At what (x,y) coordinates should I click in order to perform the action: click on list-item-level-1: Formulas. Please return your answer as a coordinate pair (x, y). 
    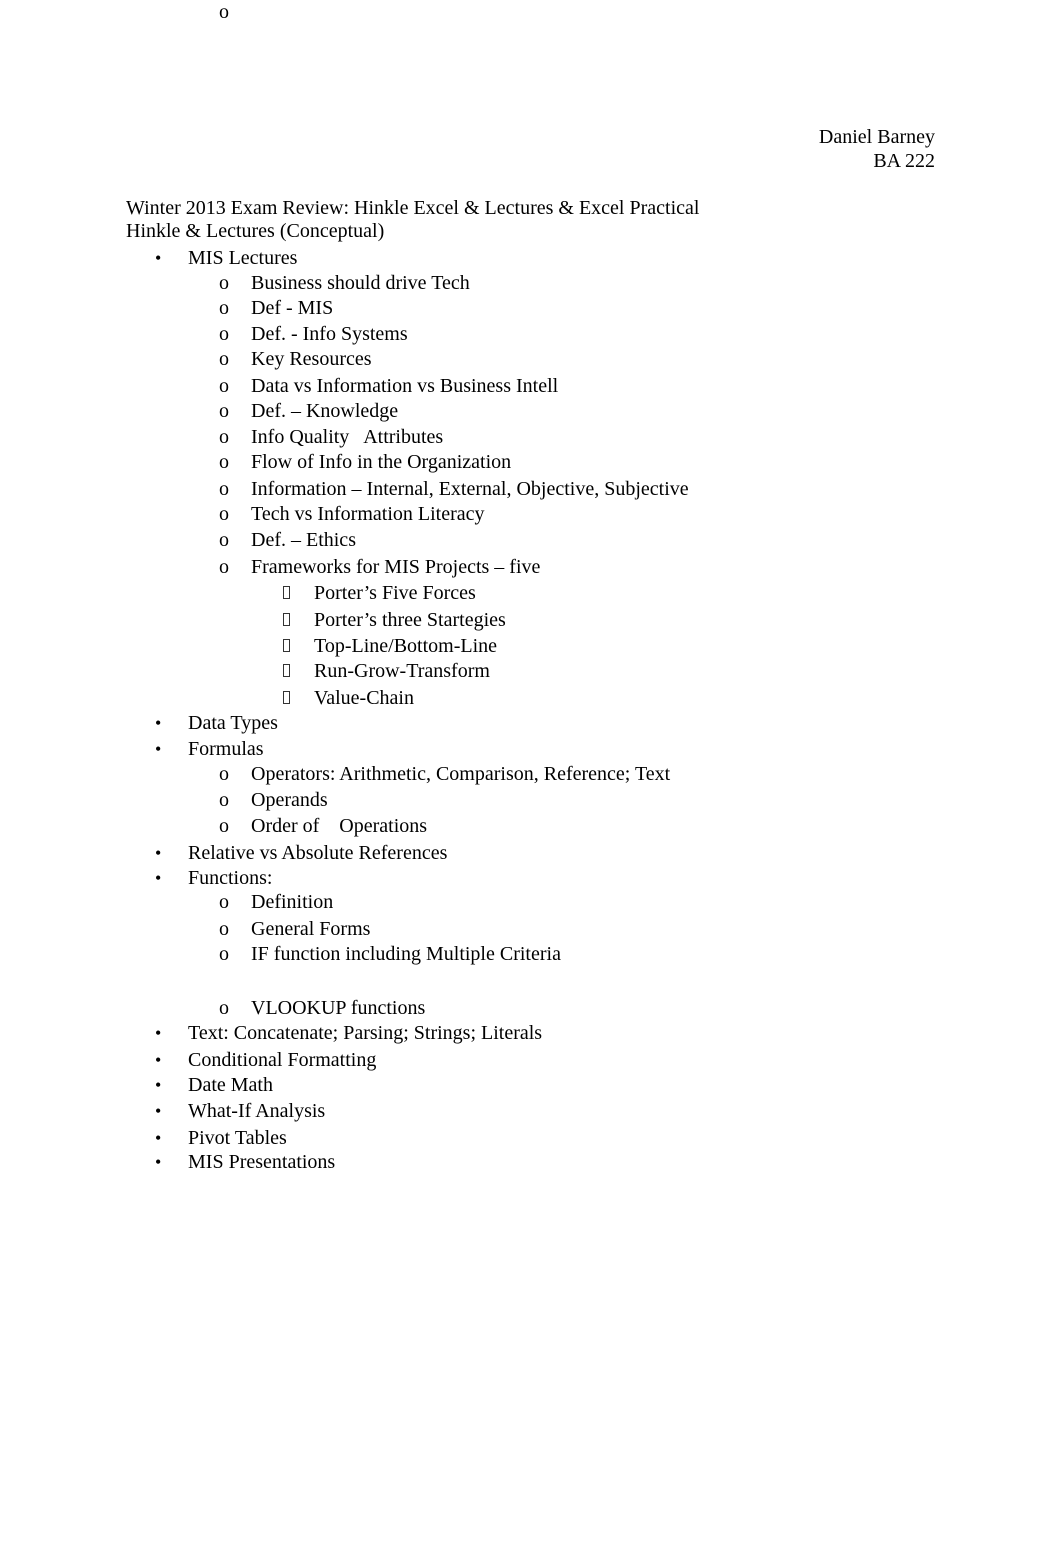
    Looking at the image, I should click on (226, 749).